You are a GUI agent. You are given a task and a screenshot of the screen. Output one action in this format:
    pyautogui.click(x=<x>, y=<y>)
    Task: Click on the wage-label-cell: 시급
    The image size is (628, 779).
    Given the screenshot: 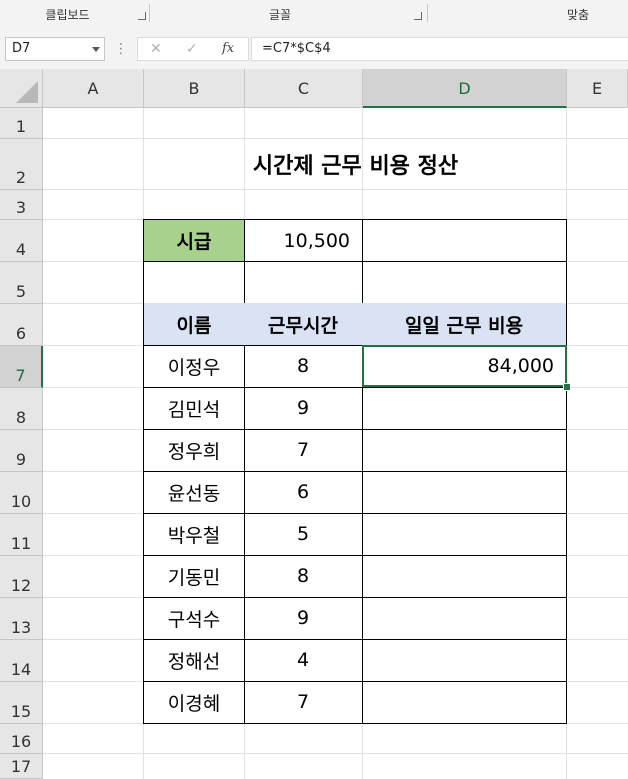 What is the action you would take?
    pyautogui.click(x=194, y=240)
    